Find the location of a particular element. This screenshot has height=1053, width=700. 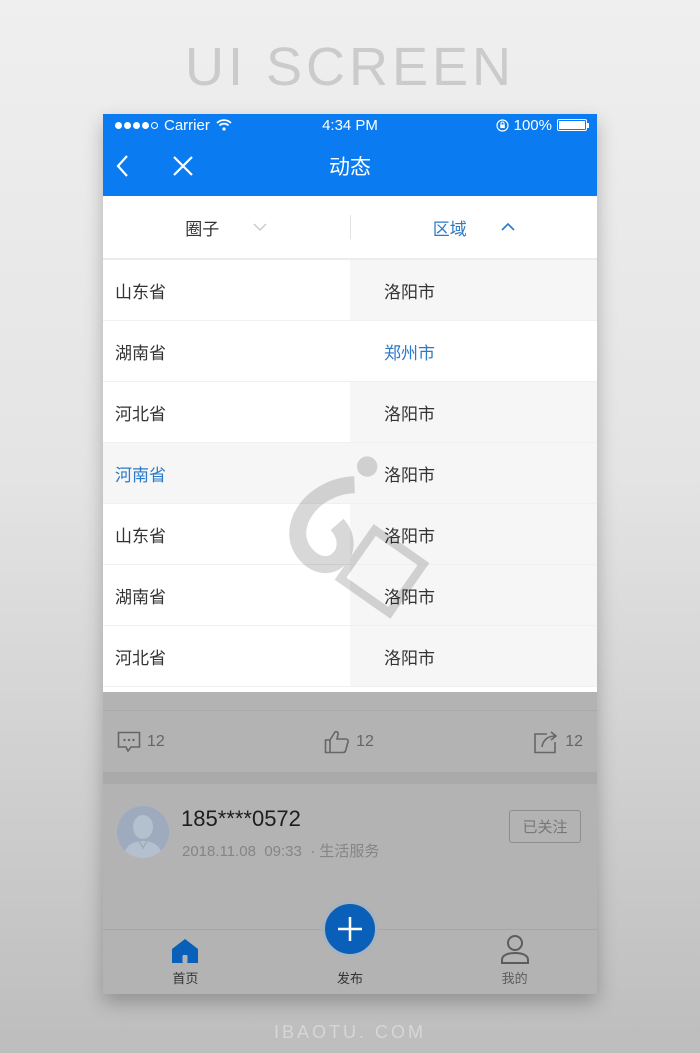

publish-button is located at coordinates (350, 929).